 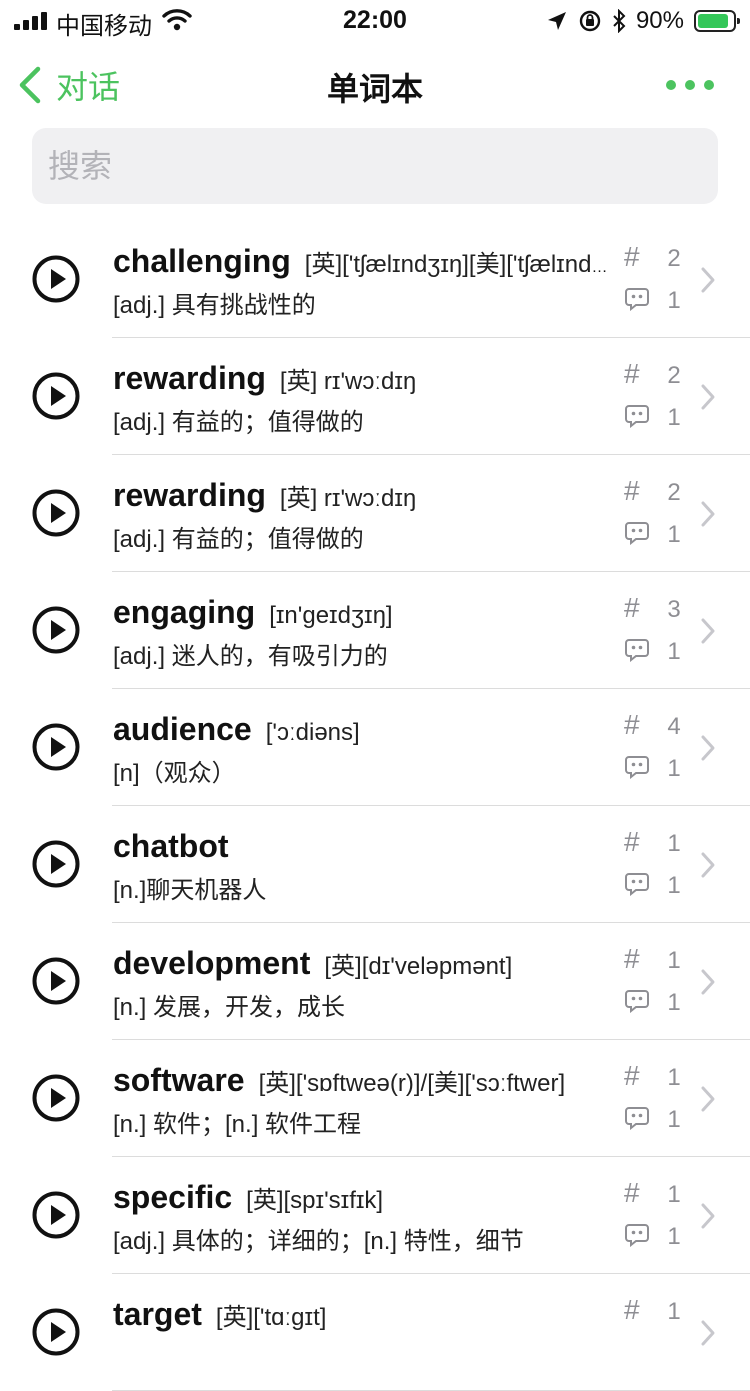 What do you see at coordinates (174, 773) in the screenshot?
I see `definition: [n]（观众）` at bounding box center [174, 773].